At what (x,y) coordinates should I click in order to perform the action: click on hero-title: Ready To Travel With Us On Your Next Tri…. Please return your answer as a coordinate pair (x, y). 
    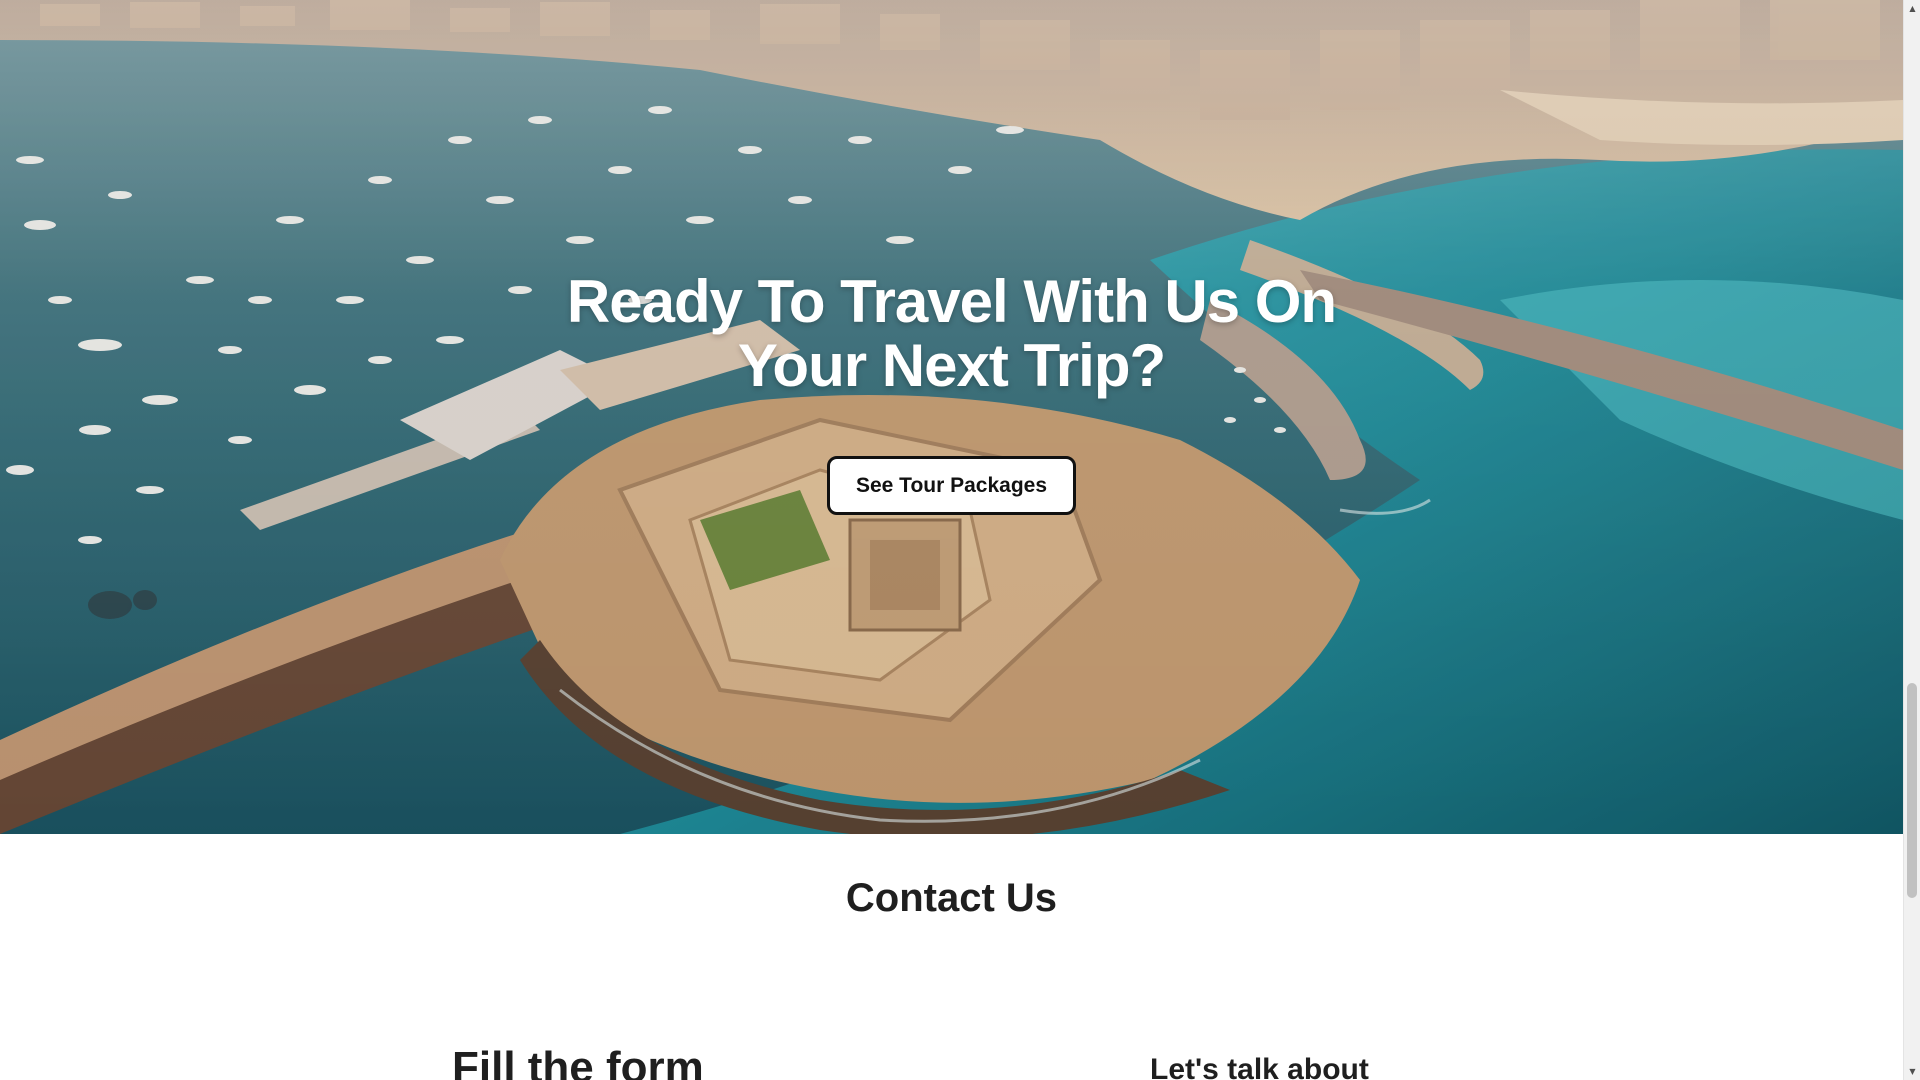
    Looking at the image, I should click on (951, 333).